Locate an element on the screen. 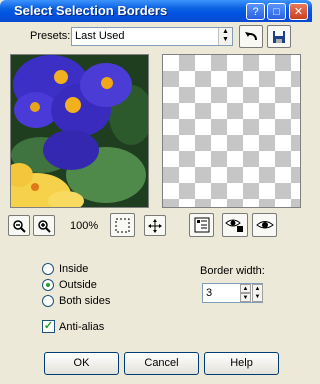 The image size is (320, 384). marquee-select-icon is located at coordinates (122, 225).